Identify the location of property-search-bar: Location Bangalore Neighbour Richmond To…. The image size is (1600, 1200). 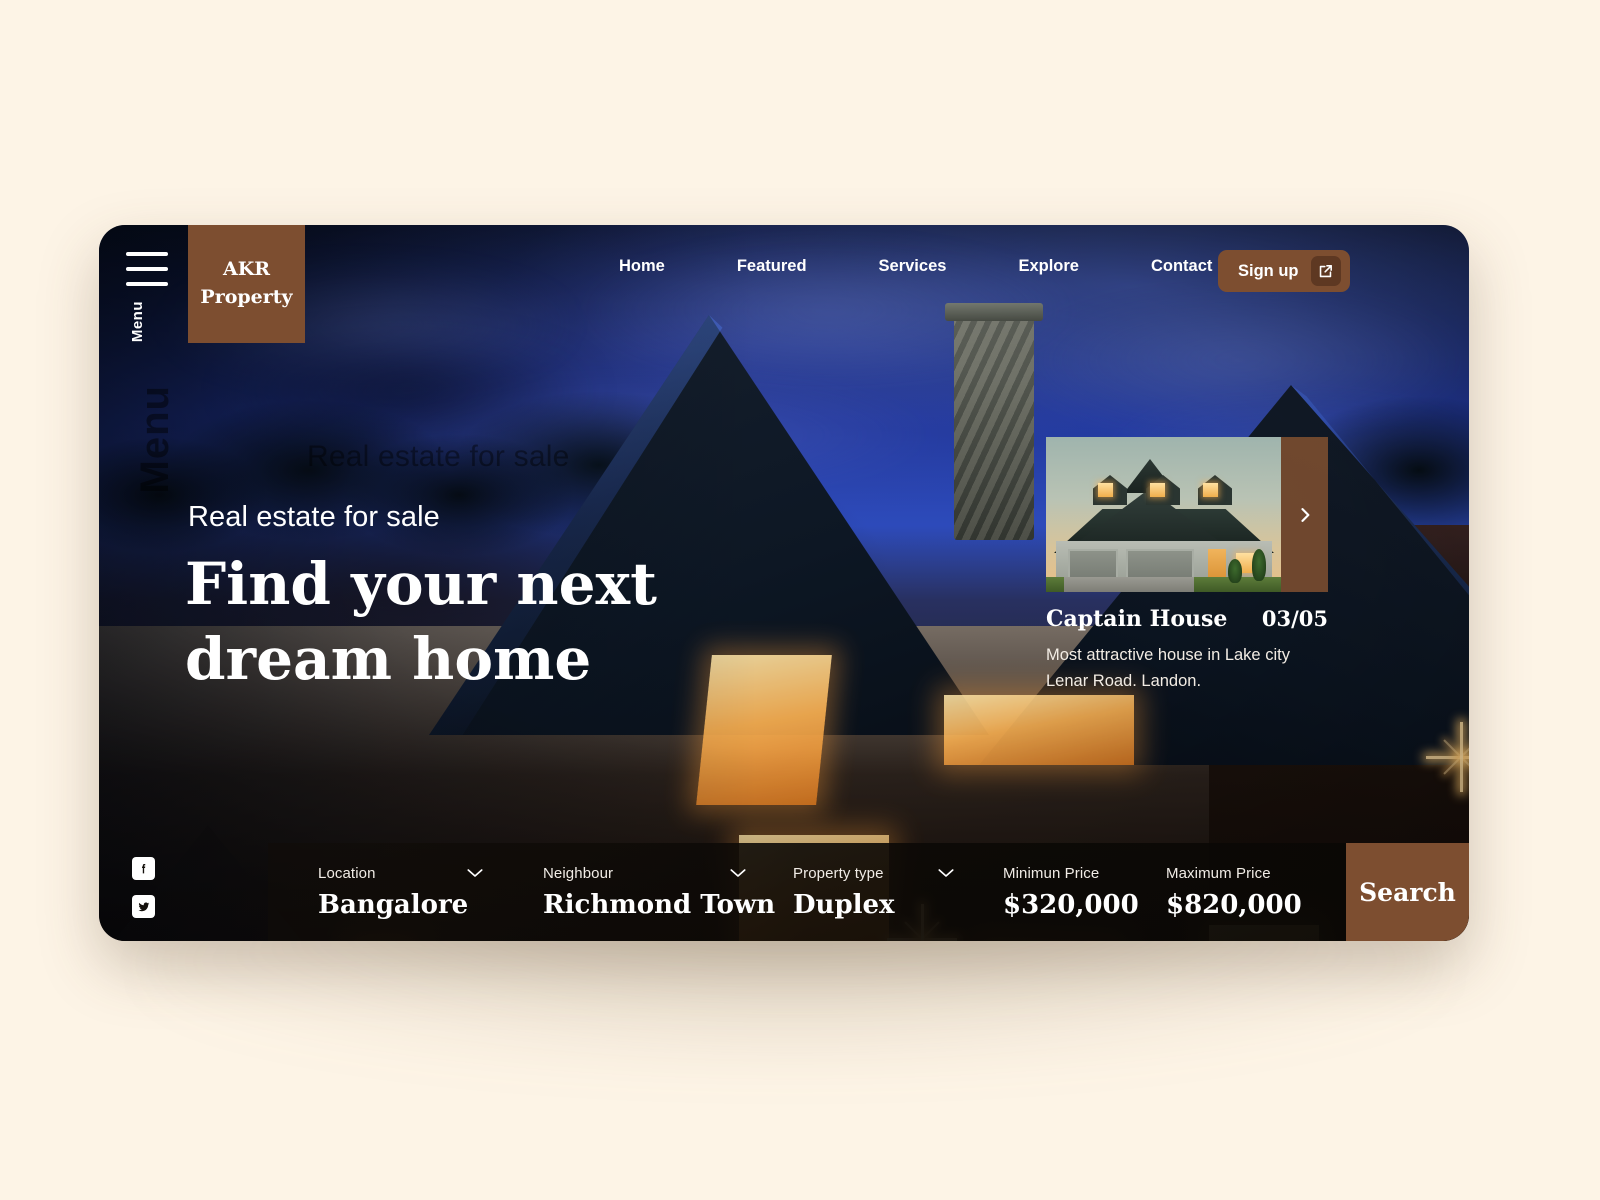
(868, 892).